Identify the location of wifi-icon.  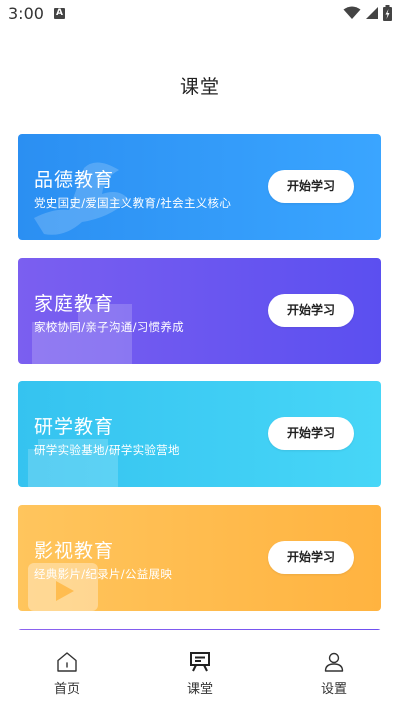
(352, 12).